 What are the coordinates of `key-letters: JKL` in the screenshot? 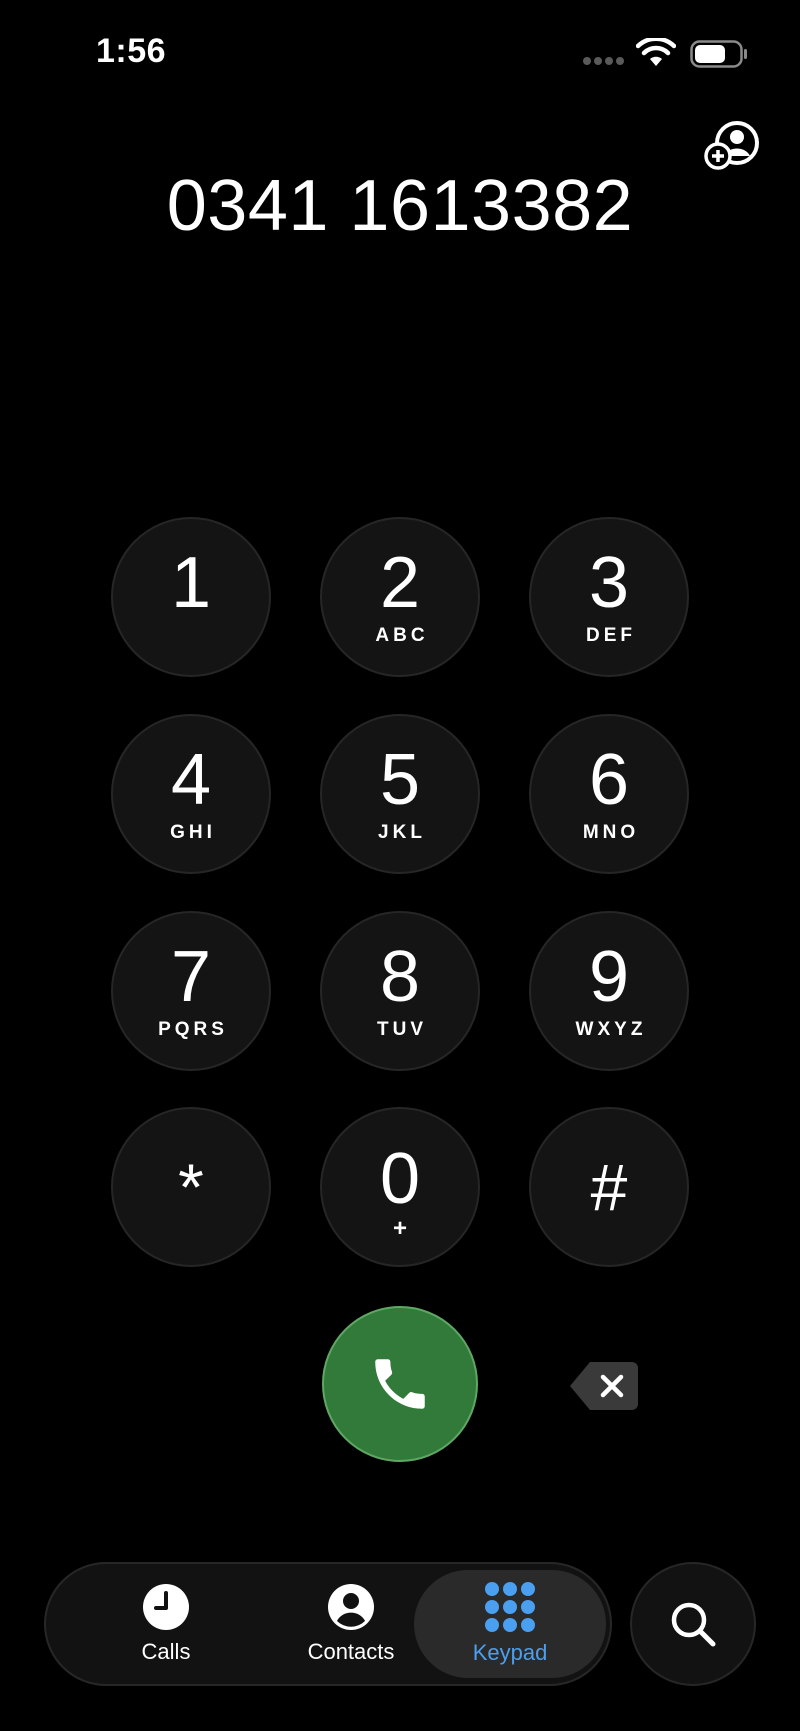 It's located at (402, 832).